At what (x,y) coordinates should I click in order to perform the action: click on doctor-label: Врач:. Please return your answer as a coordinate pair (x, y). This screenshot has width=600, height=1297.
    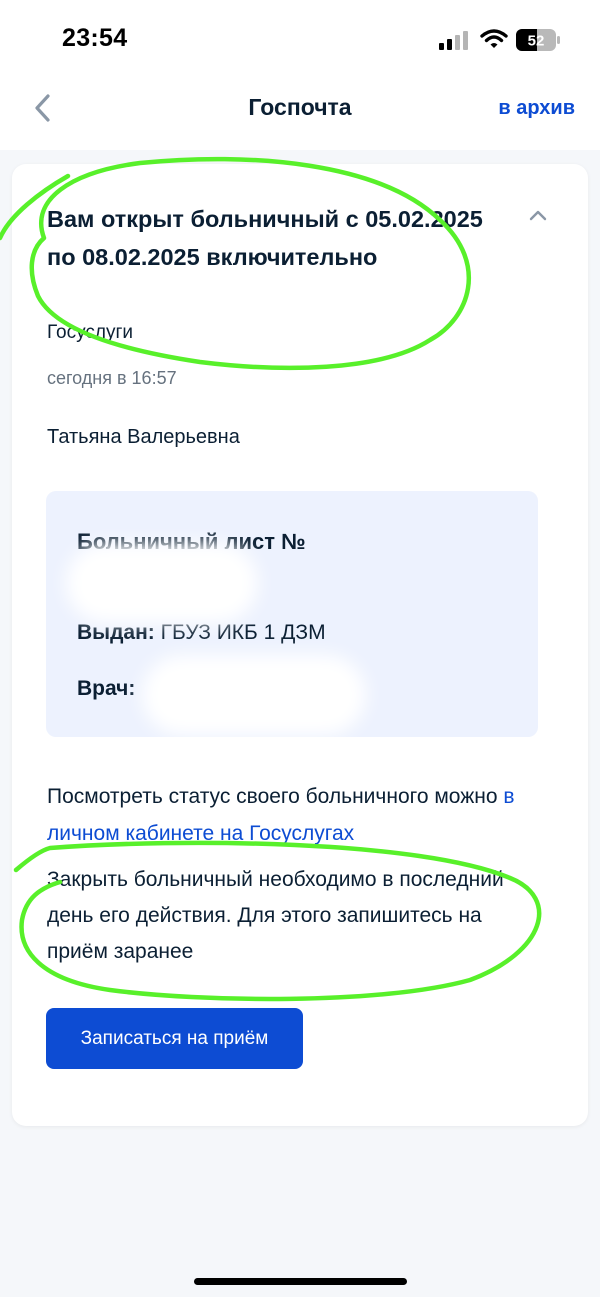
    Looking at the image, I should click on (106, 688).